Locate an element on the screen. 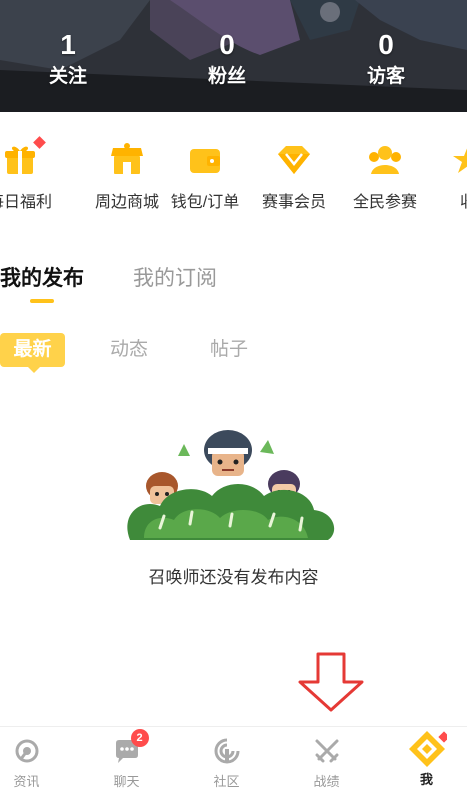 The height and width of the screenshot is (791, 467). followers-label: 粉丝 is located at coordinates (226, 76).